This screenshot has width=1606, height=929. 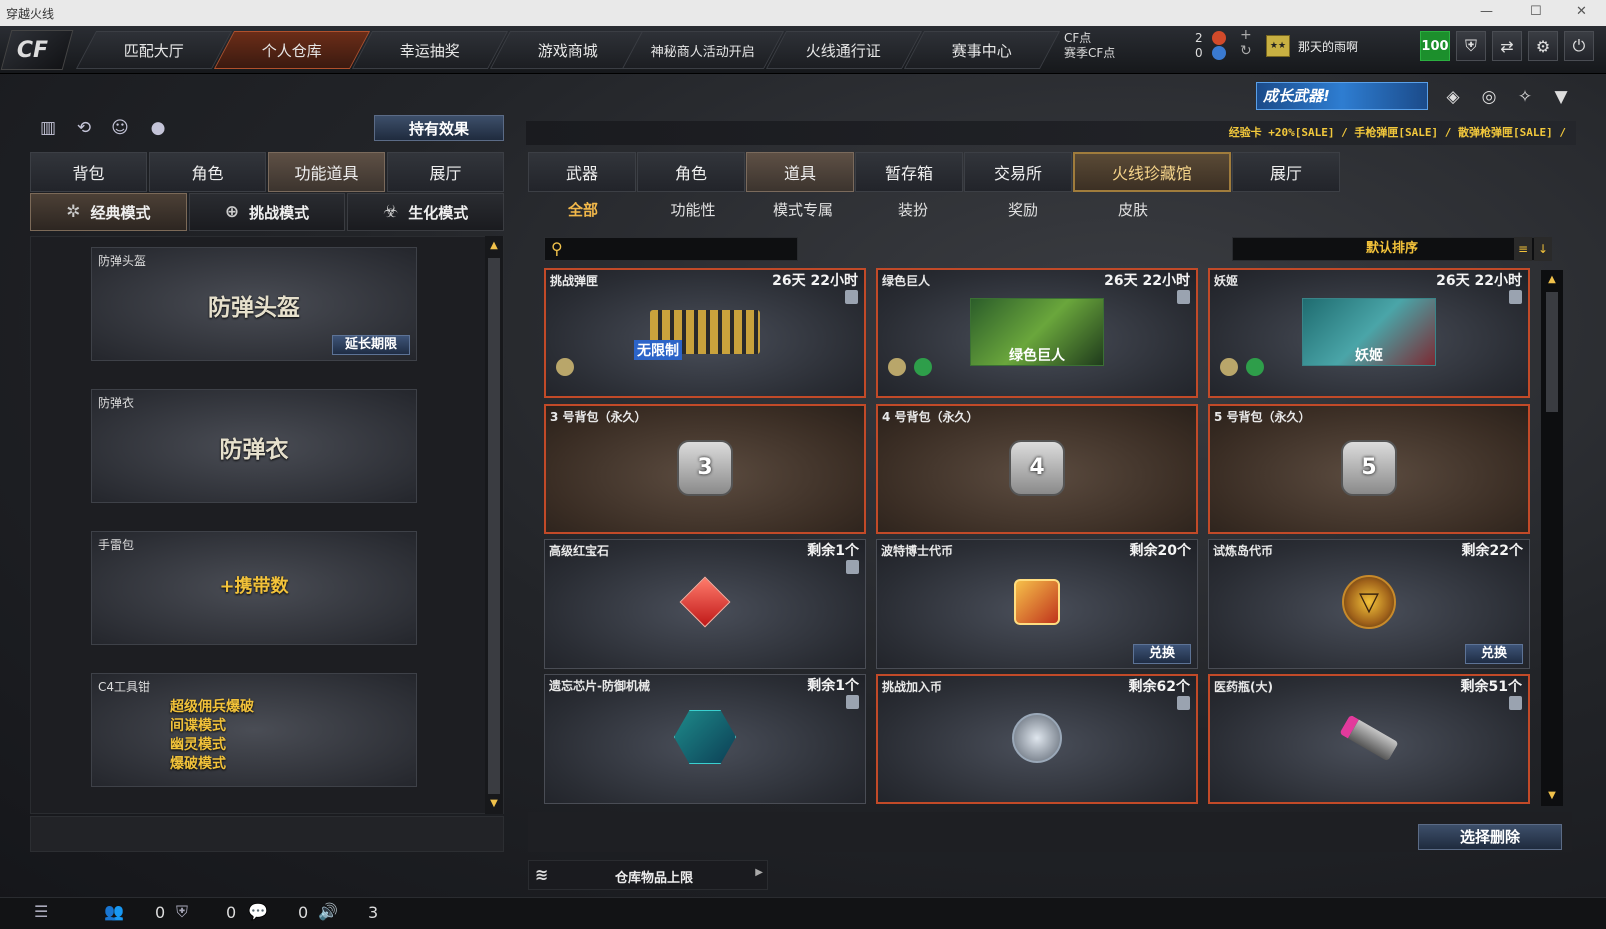 What do you see at coordinates (1453, 97) in the screenshot?
I see `emblem-icon: ◈` at bounding box center [1453, 97].